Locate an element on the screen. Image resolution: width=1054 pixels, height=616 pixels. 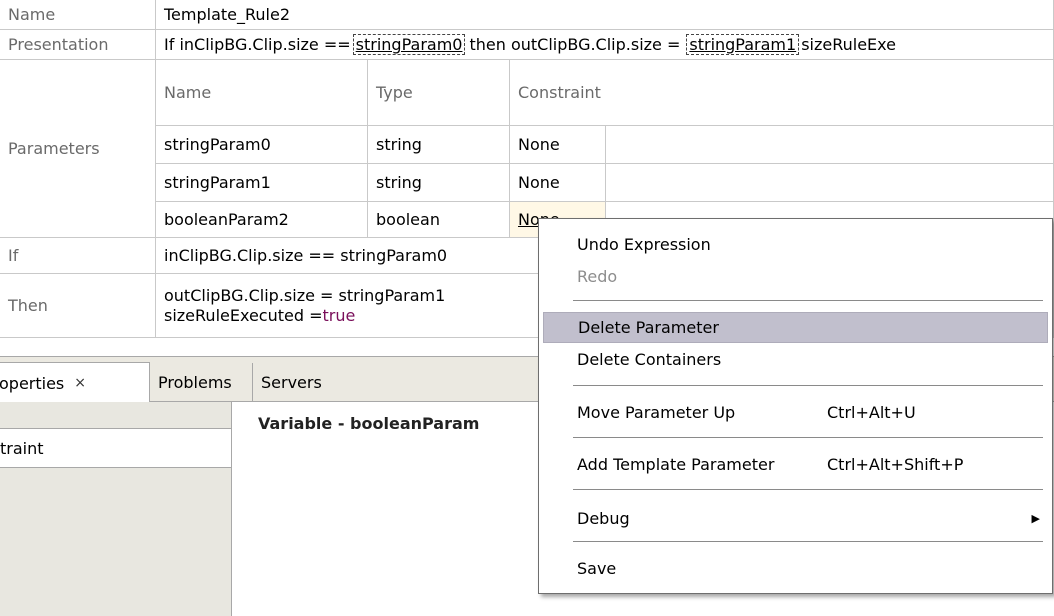
menu-undo-label: Undo Expression is located at coordinates (644, 244).